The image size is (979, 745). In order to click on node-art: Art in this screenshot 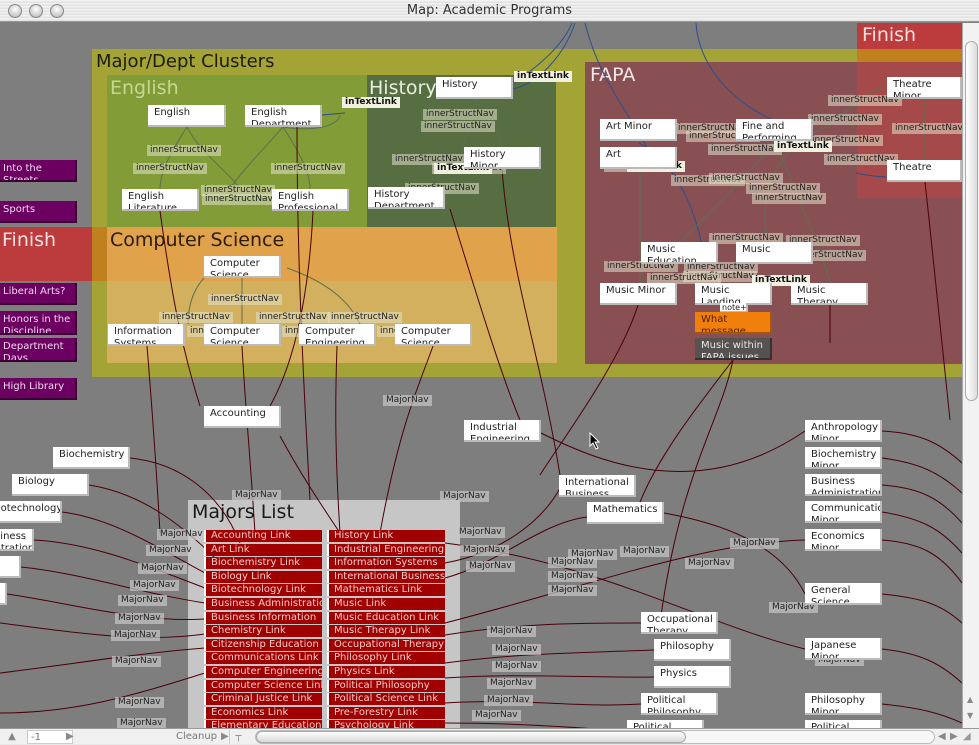, I will do `click(638, 158)`.